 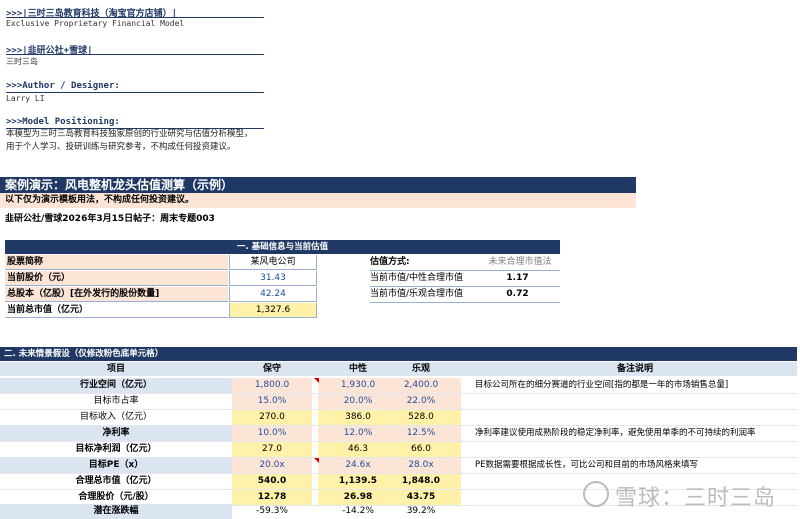 What do you see at coordinates (586, 465) in the screenshot?
I see `row-note: PE数据需要根据成长性，可比公司和目前的市场风格来填写` at bounding box center [586, 465].